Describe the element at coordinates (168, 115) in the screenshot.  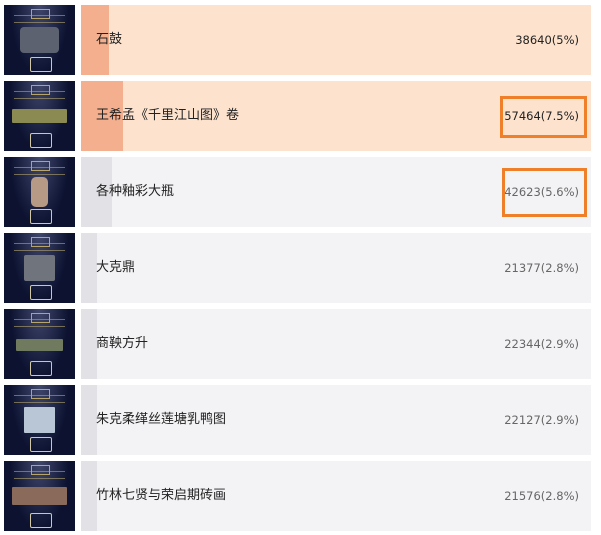
I see `item-name: 王希孟《千里江山图》卷` at that location.